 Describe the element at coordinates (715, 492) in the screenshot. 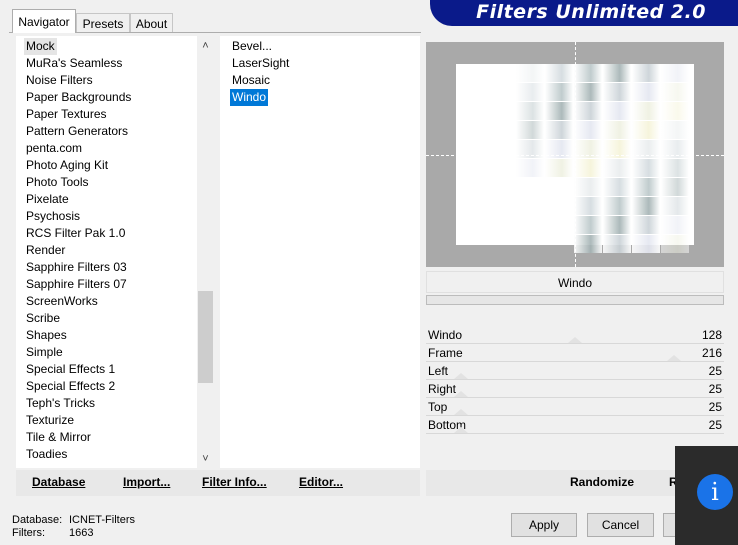

I see `info-icon: i` at that location.